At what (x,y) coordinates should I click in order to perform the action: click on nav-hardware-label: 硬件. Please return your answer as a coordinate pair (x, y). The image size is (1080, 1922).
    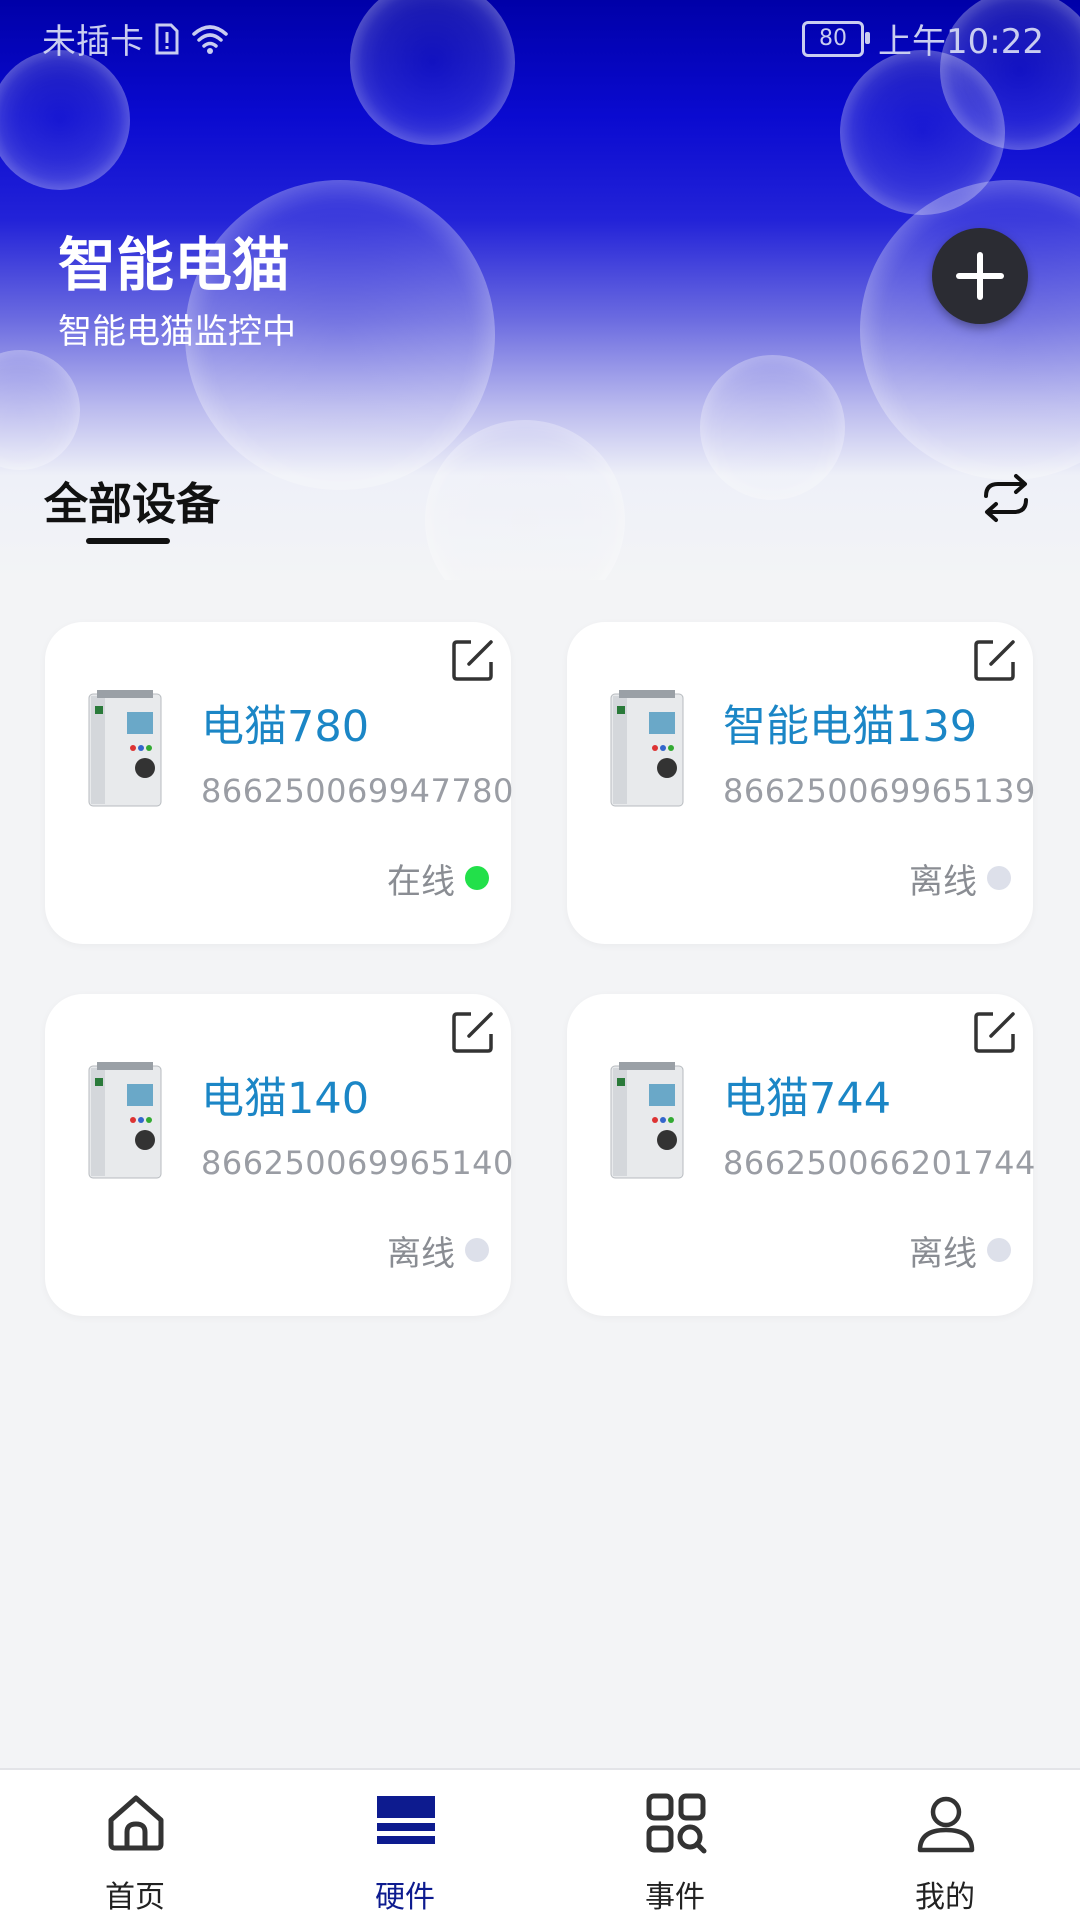
    Looking at the image, I should click on (405, 1897).